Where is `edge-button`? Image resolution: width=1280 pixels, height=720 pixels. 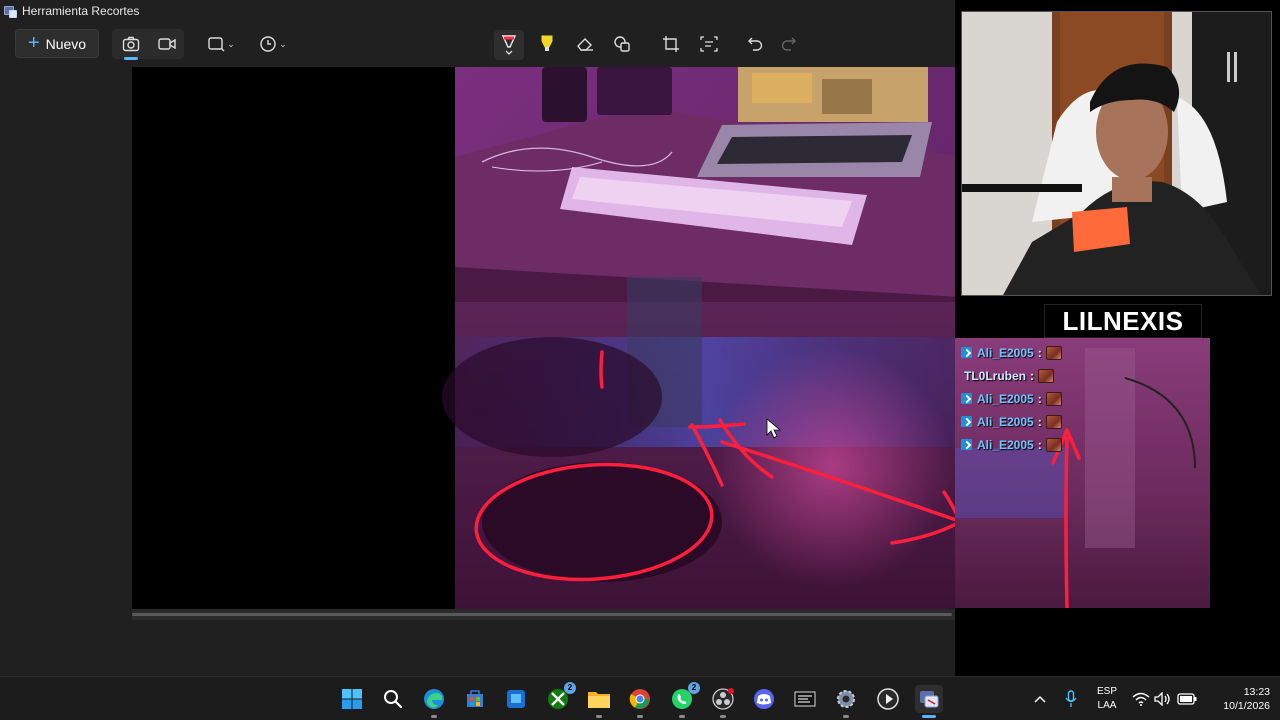 edge-button is located at coordinates (434, 701).